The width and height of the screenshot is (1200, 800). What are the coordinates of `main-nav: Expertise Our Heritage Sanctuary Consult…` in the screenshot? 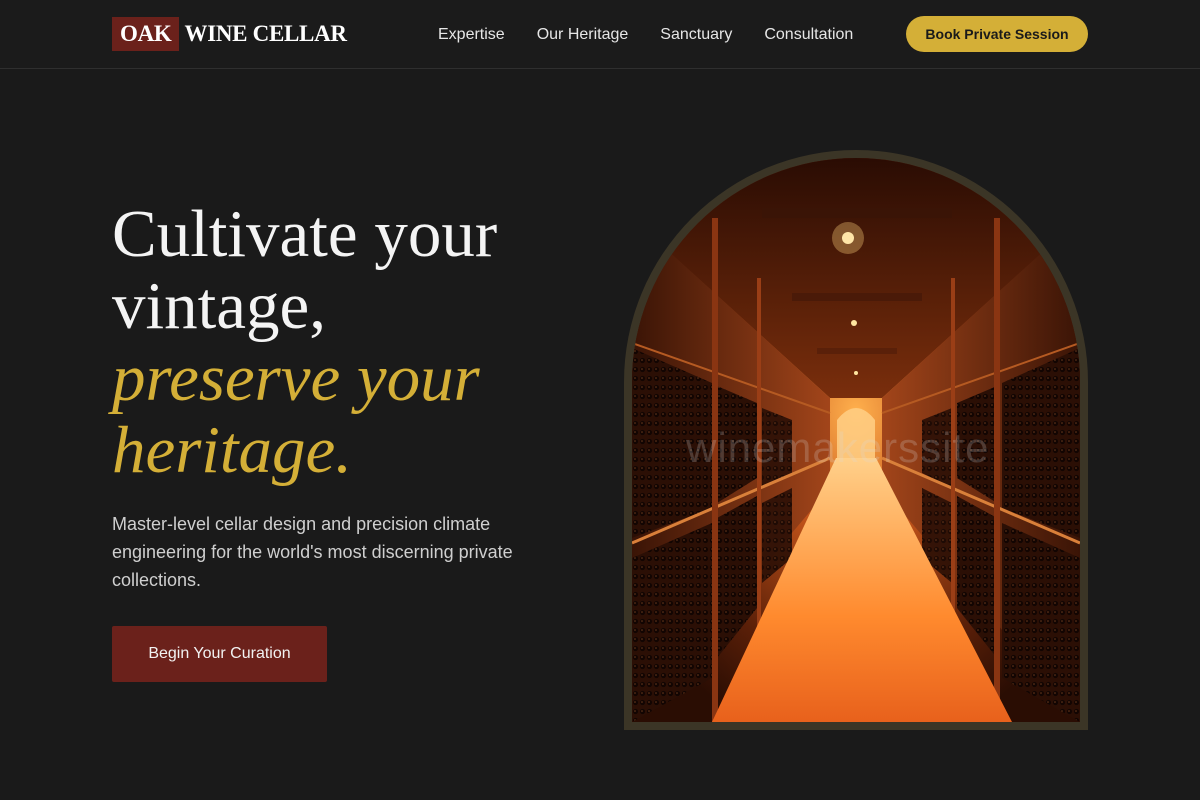 It's located at (645, 35).